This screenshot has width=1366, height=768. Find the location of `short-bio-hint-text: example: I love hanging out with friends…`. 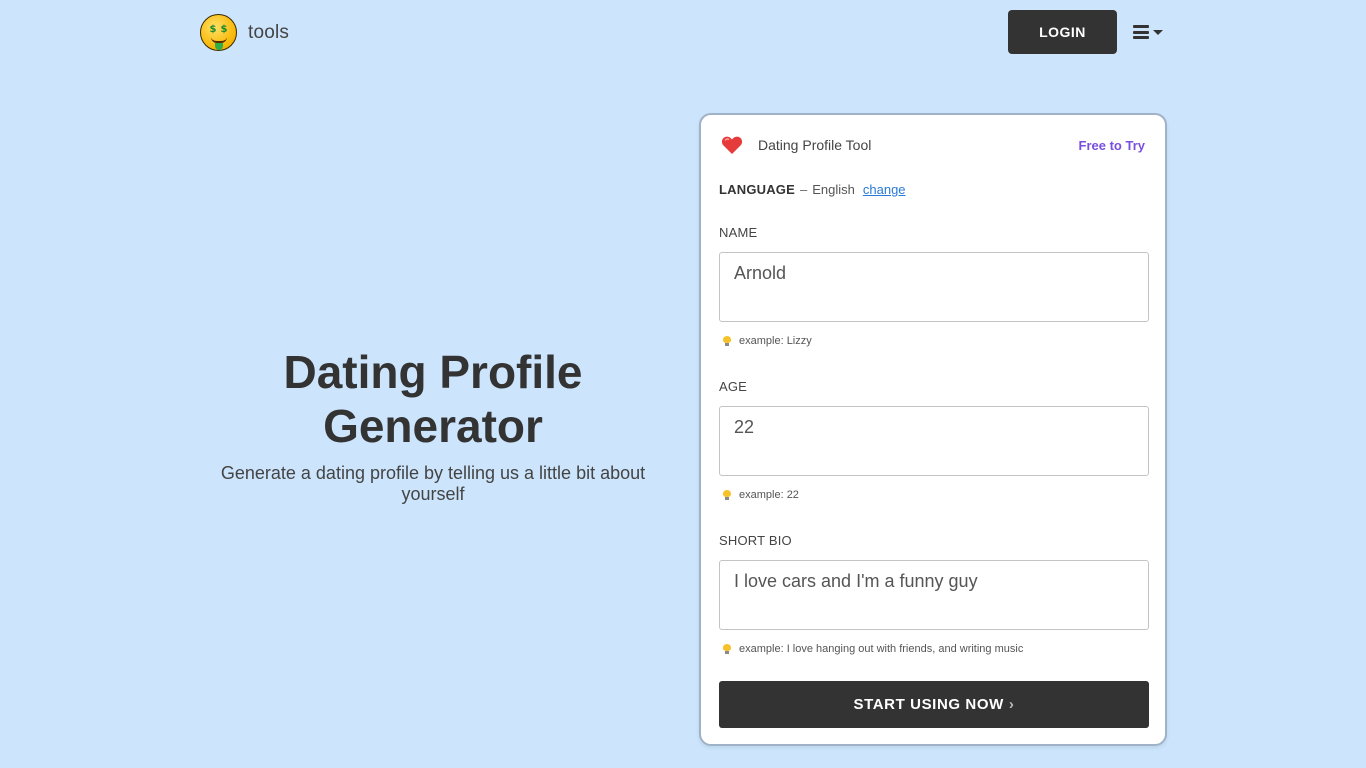

short-bio-hint-text: example: I love hanging out with friends… is located at coordinates (881, 649).